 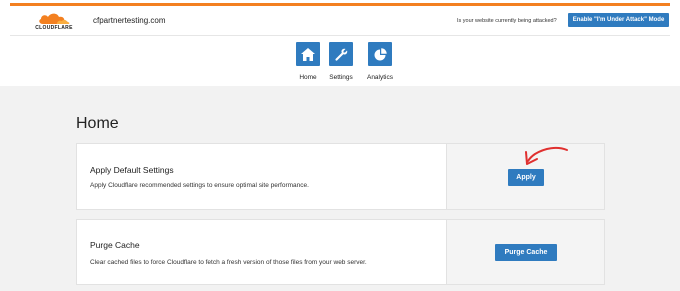 I want to click on purge-cache-button: Purge Cache, so click(x=526, y=252).